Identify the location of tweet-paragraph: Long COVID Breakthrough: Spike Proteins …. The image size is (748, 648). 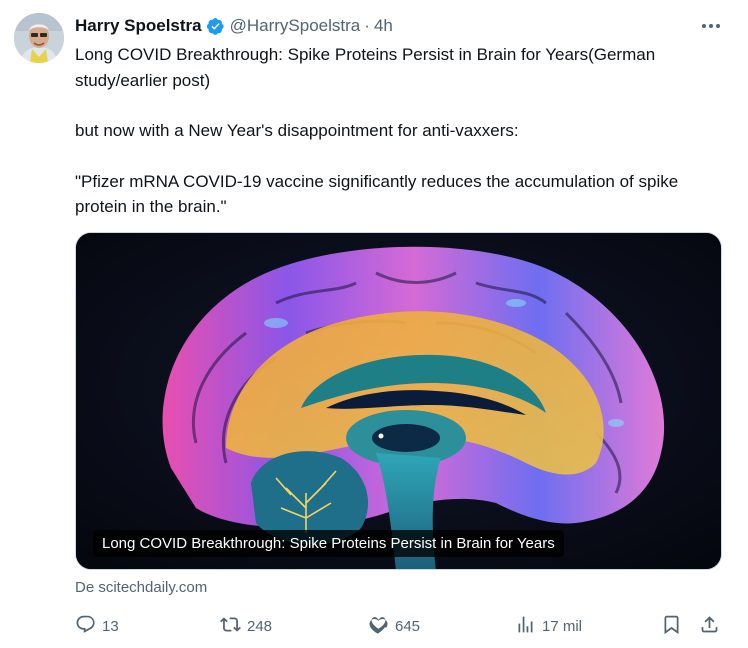
(367, 67).